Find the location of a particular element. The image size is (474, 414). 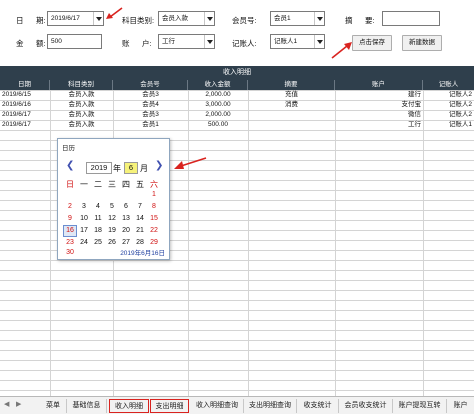

calendar-day: 1 is located at coordinates (154, 195).